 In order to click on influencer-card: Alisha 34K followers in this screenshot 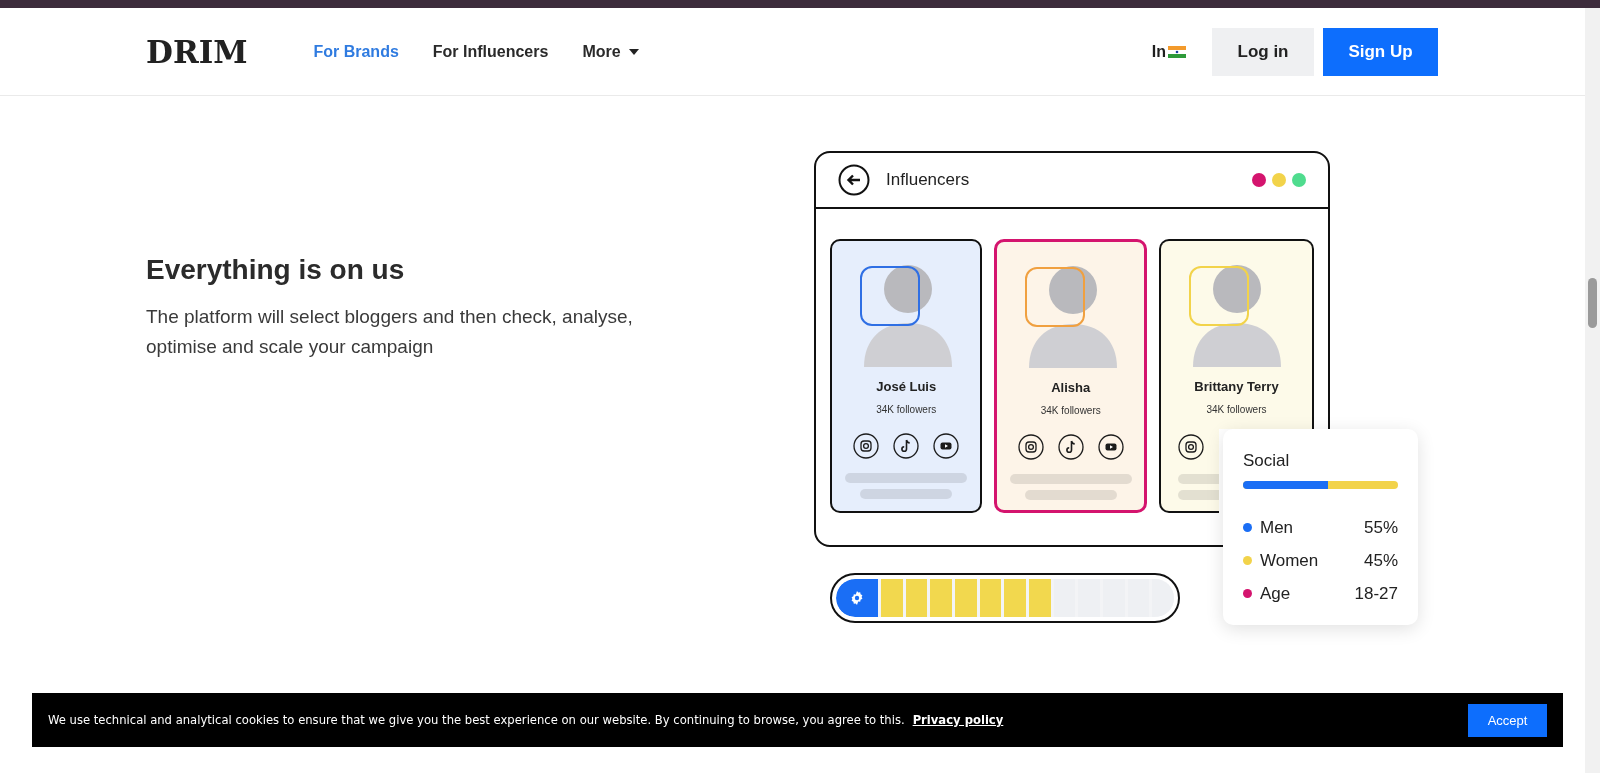, I will do `click(1070, 376)`.